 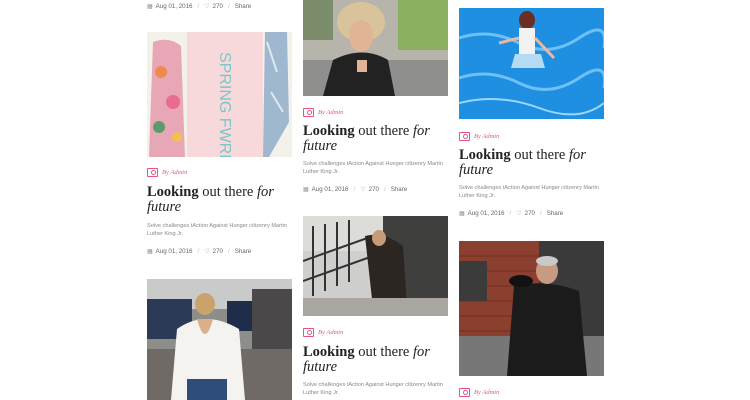 I want to click on man-in-black-coat-photo, so click(x=531, y=308).